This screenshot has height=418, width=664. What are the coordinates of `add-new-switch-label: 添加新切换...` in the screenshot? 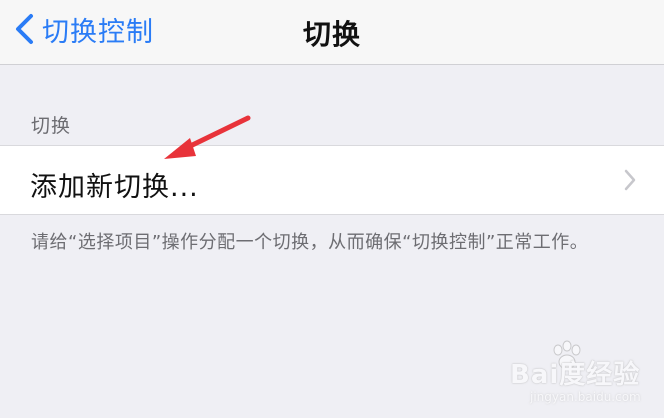 It's located at (114, 187).